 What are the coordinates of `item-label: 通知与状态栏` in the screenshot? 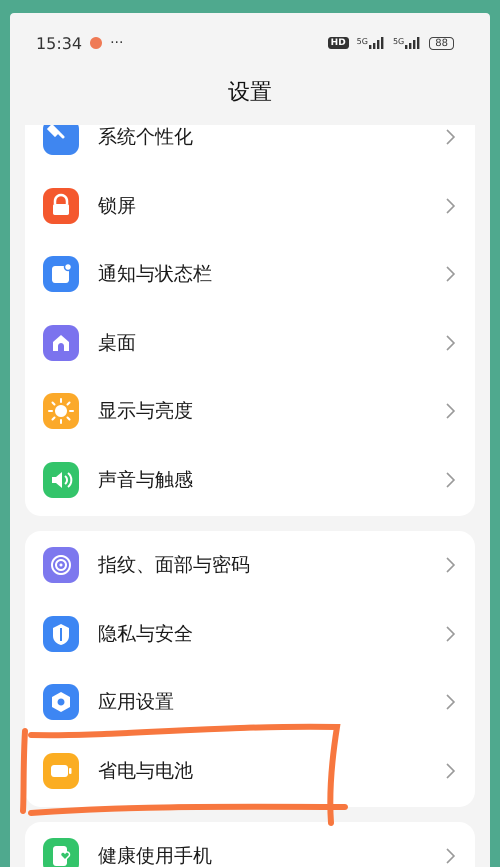 It's located at (155, 275).